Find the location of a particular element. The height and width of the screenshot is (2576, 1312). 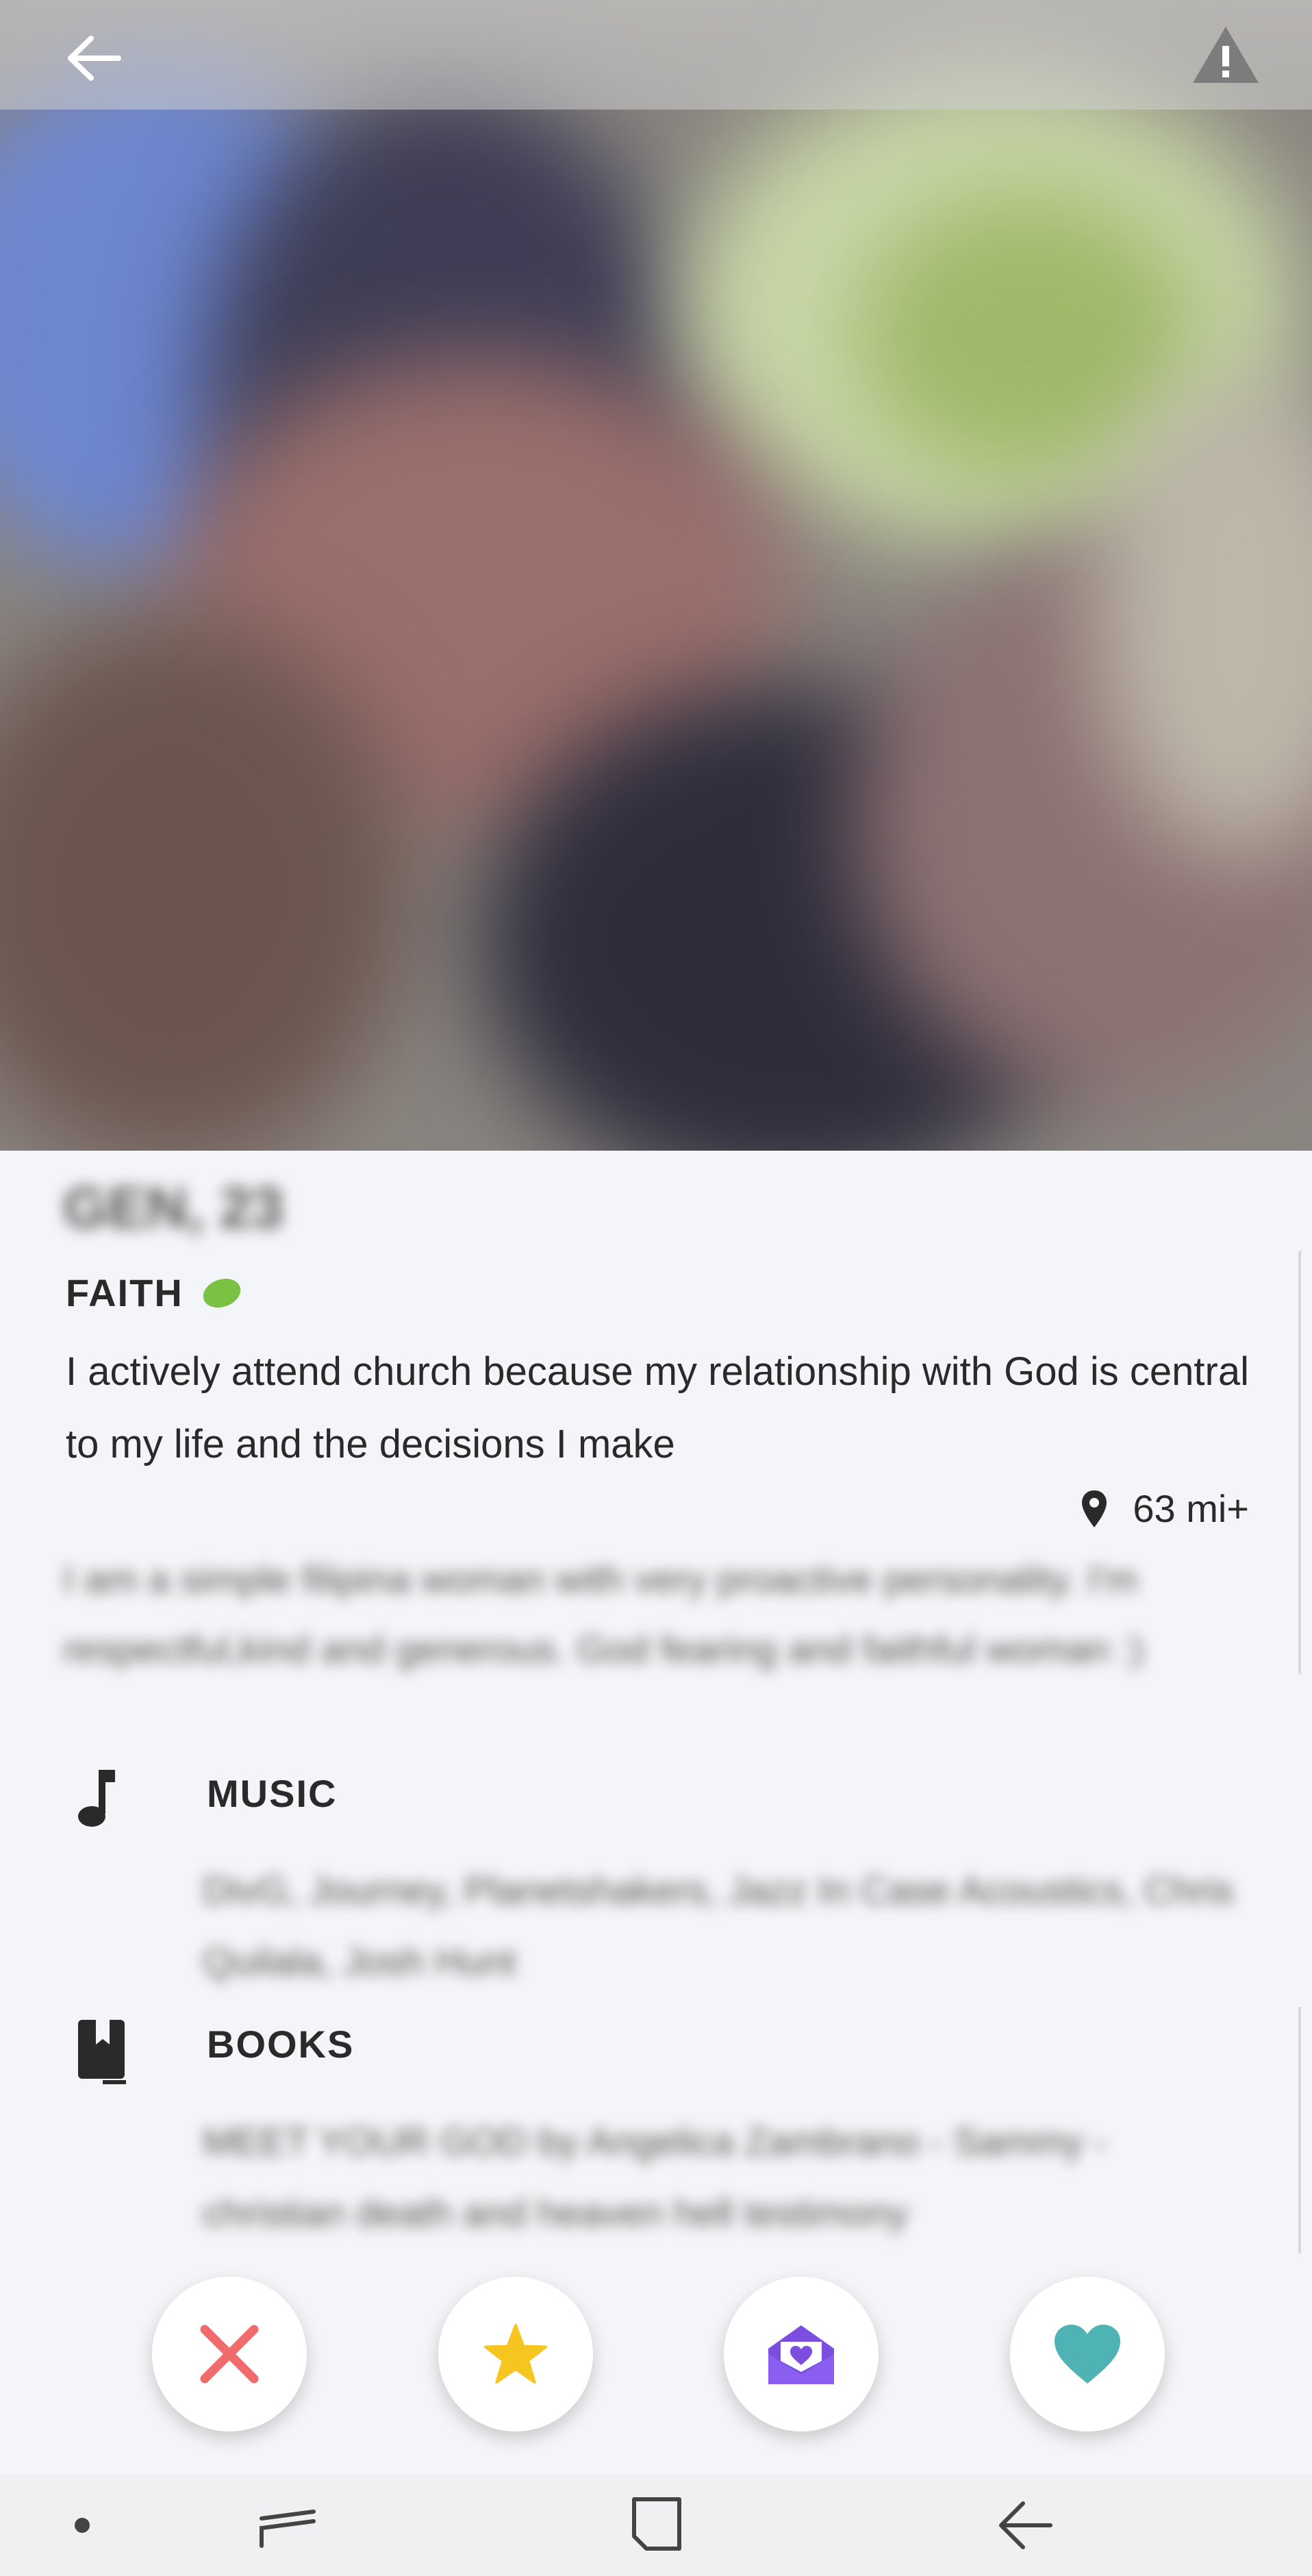

super-like-button is located at coordinates (515, 2354).